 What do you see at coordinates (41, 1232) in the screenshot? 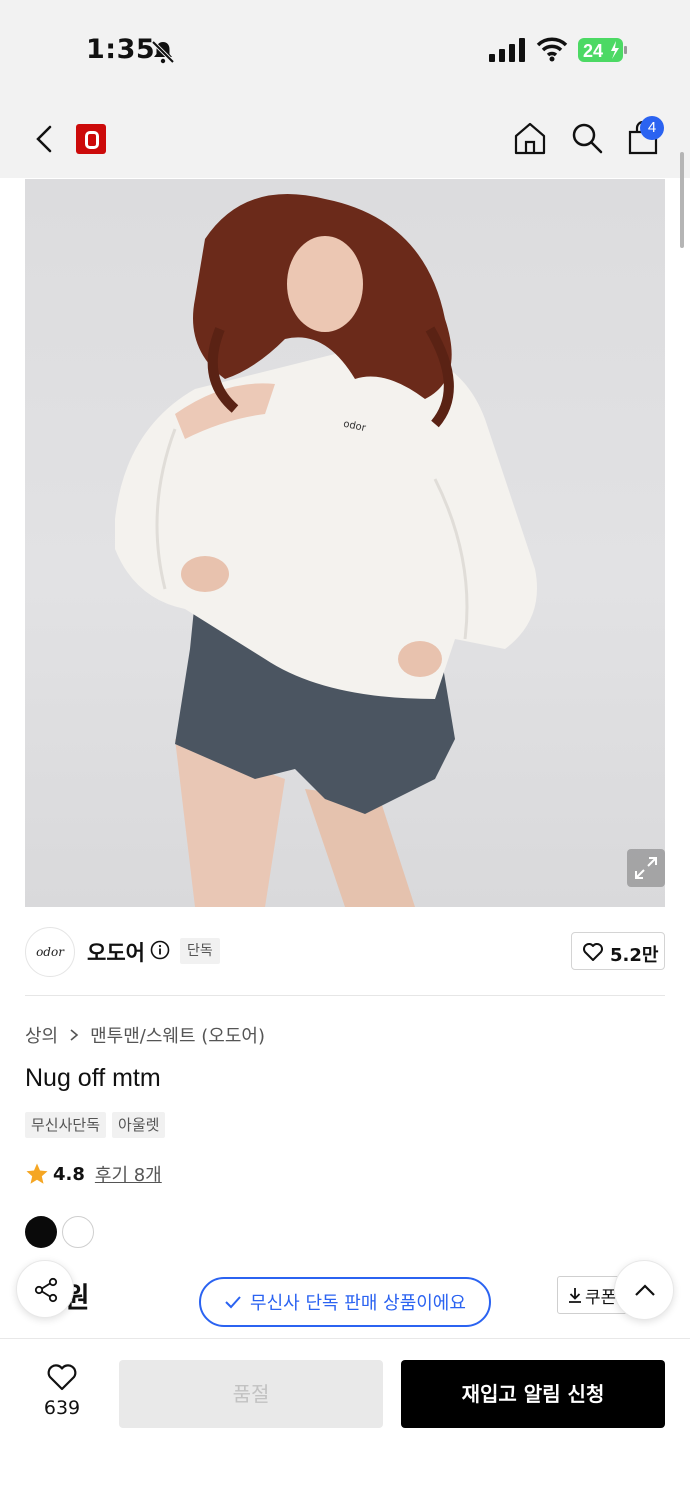
I see `color-swatch-black` at bounding box center [41, 1232].